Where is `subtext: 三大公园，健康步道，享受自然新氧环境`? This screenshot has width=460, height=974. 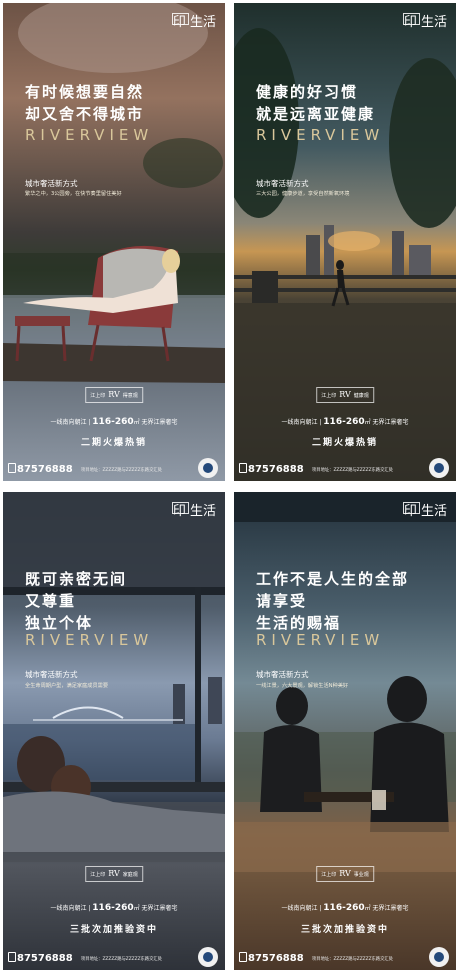 subtext: 三大公园，健康步道，享受自然新氧环境 is located at coordinates (303, 194).